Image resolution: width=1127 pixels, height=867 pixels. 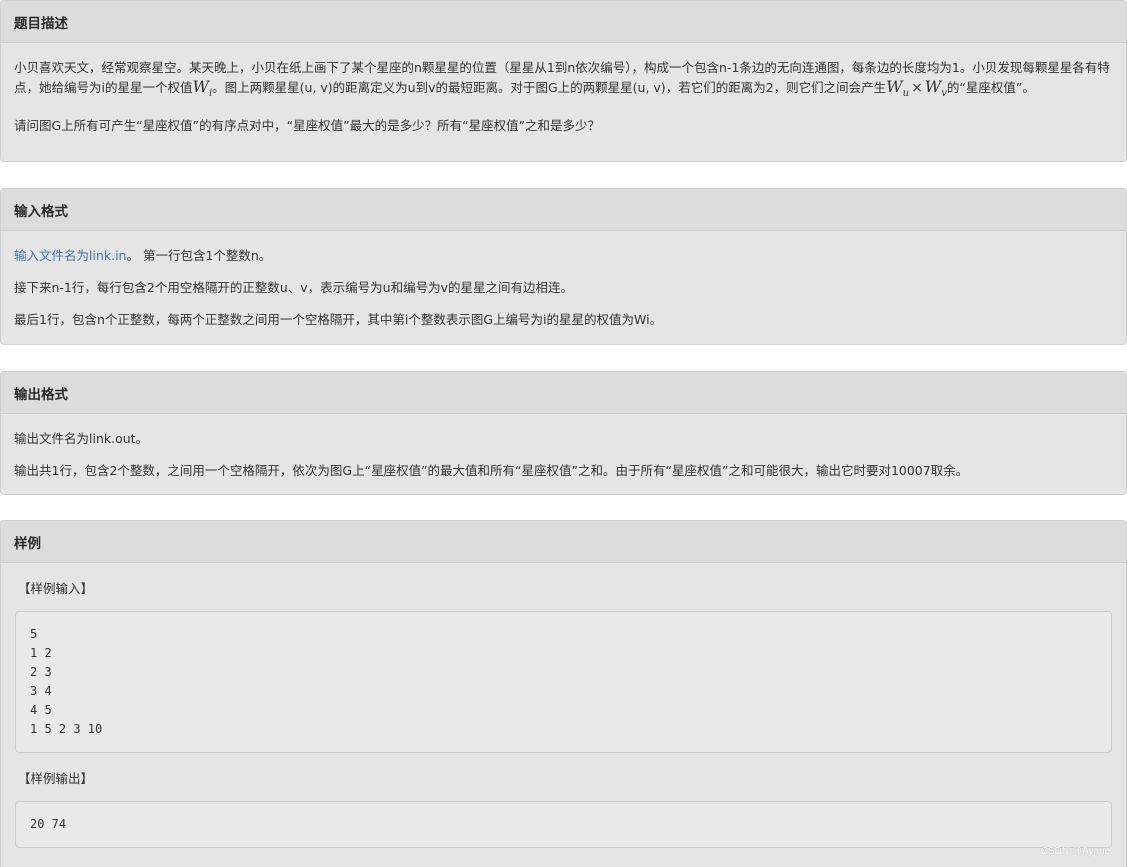 What do you see at coordinates (202, 88) in the screenshot?
I see `math-w-i: Wi` at bounding box center [202, 88].